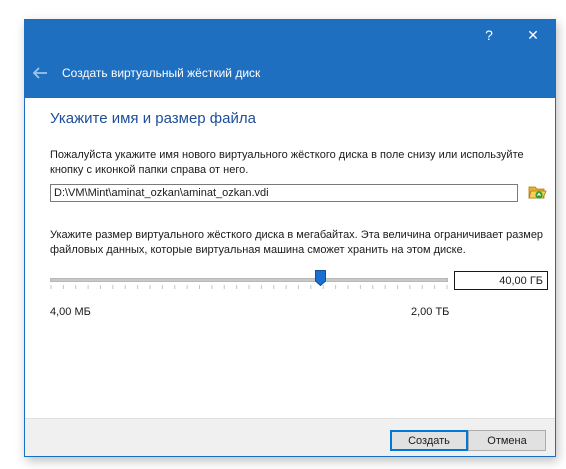 The height and width of the screenshot is (469, 566). Describe the element at coordinates (320, 278) in the screenshot. I see `slider-handle` at that location.